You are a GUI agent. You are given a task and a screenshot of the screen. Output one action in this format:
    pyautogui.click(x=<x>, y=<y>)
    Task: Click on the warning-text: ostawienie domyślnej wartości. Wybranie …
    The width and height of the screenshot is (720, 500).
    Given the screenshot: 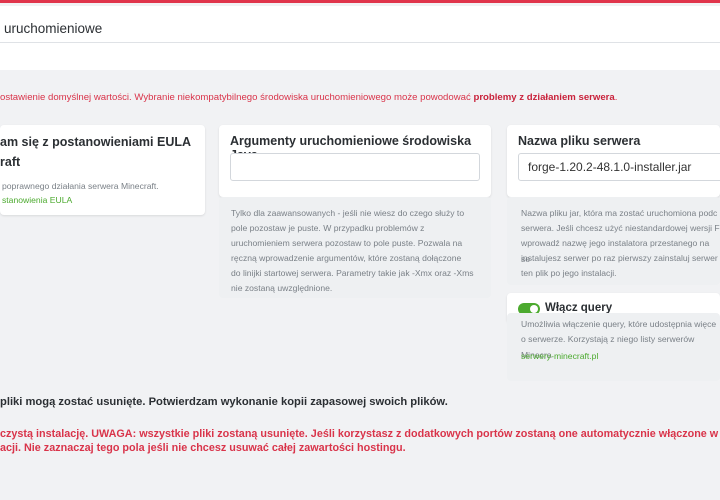 What is the action you would take?
    pyautogui.click(x=237, y=97)
    